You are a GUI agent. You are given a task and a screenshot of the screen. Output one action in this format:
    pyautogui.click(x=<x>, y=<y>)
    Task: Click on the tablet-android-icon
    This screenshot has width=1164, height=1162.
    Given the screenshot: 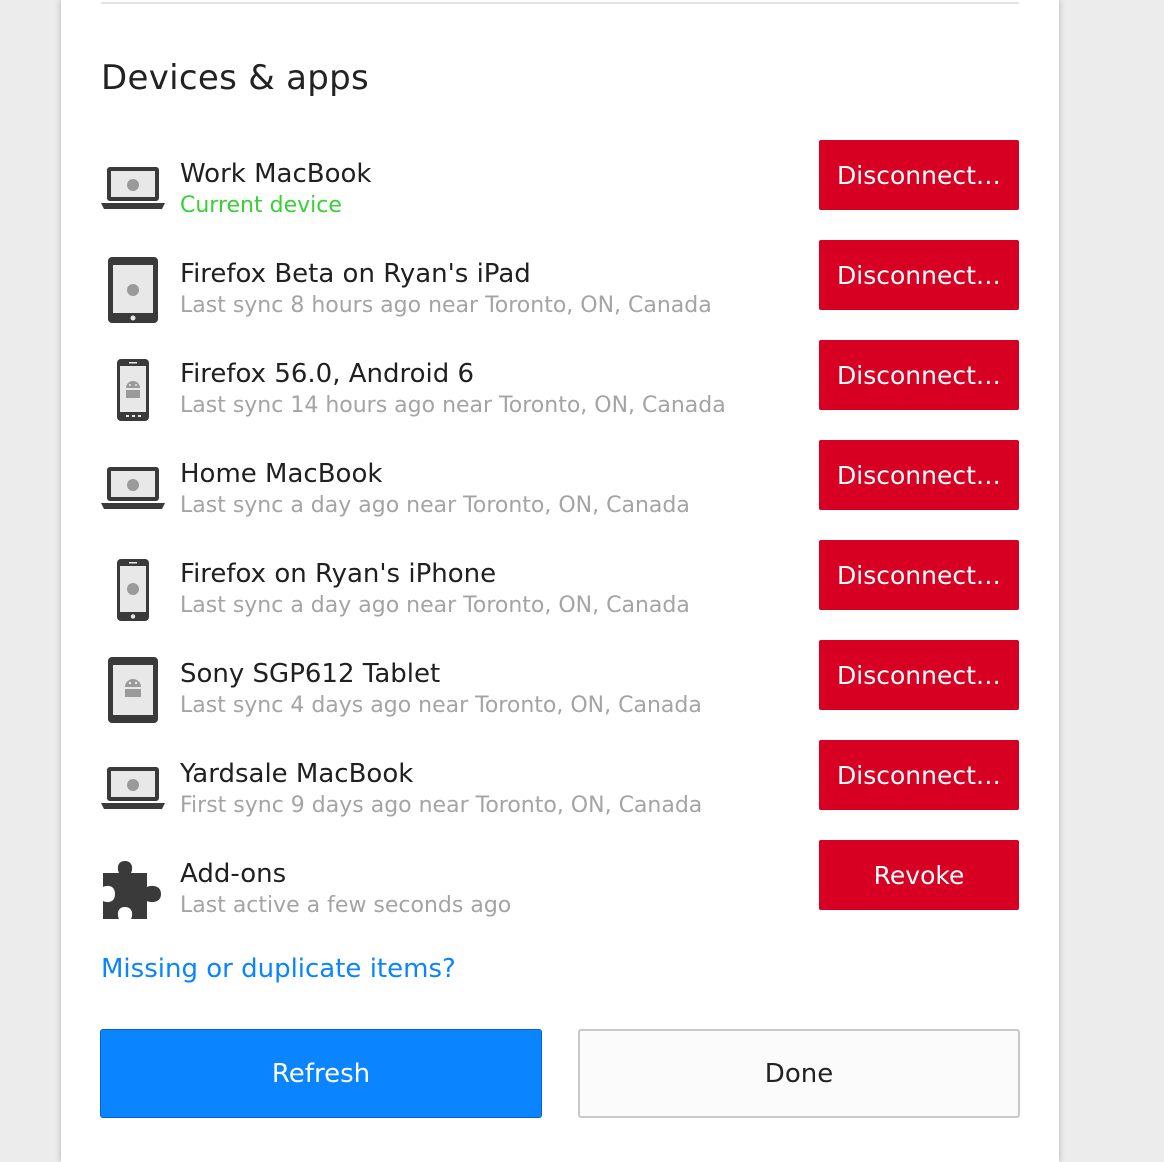 What is the action you would take?
    pyautogui.click(x=133, y=692)
    